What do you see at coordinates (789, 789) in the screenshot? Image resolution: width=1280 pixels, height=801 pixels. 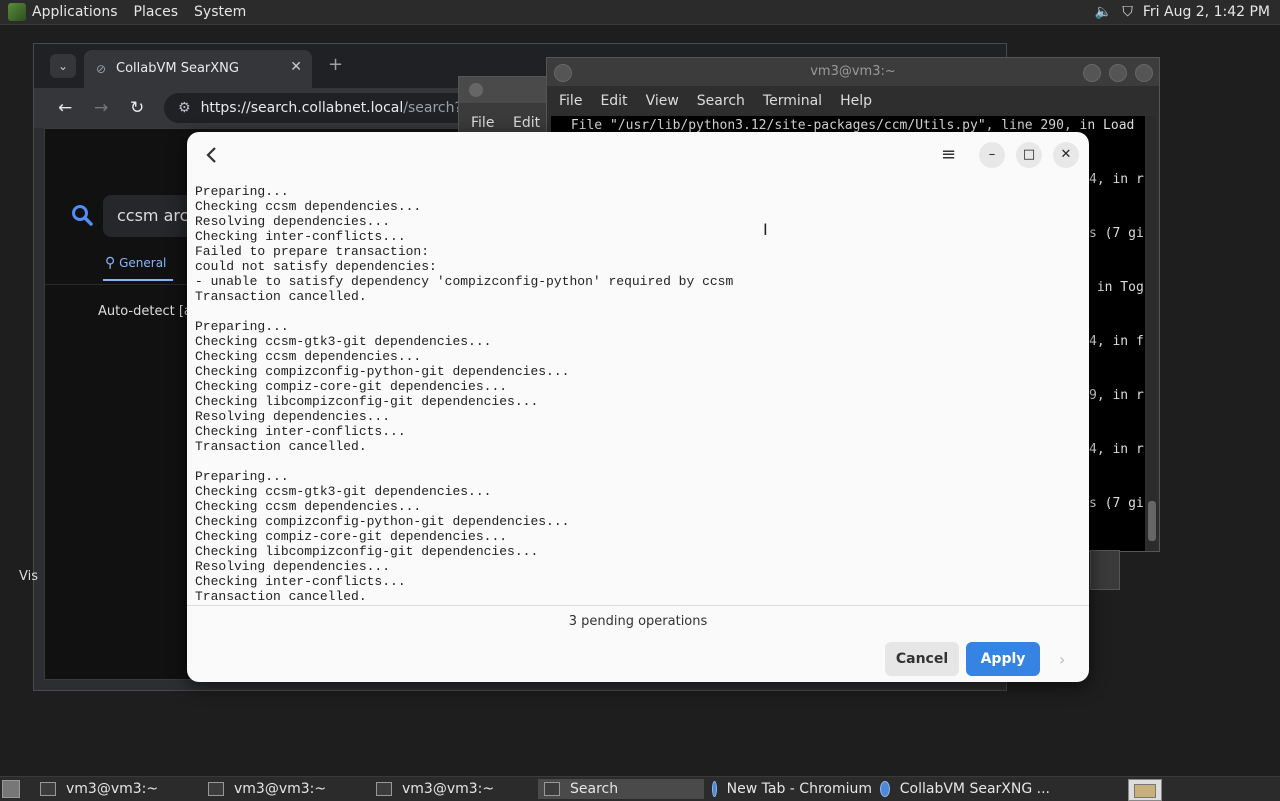 I see `taskbar-item: New Tab - Chromium` at bounding box center [789, 789].